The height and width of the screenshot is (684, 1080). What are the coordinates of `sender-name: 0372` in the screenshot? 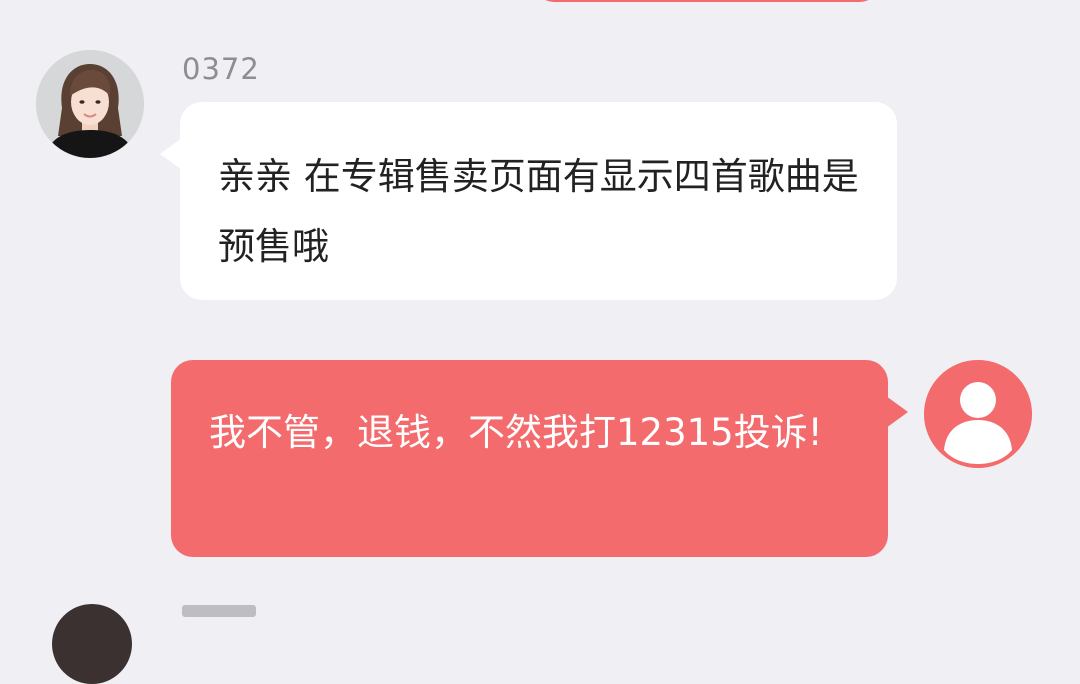 It's located at (221, 69).